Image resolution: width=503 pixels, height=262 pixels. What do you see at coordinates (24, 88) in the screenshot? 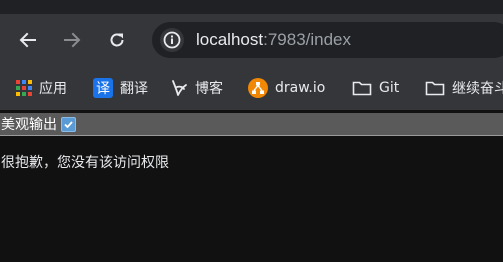
I see `apps-grid-icon` at bounding box center [24, 88].